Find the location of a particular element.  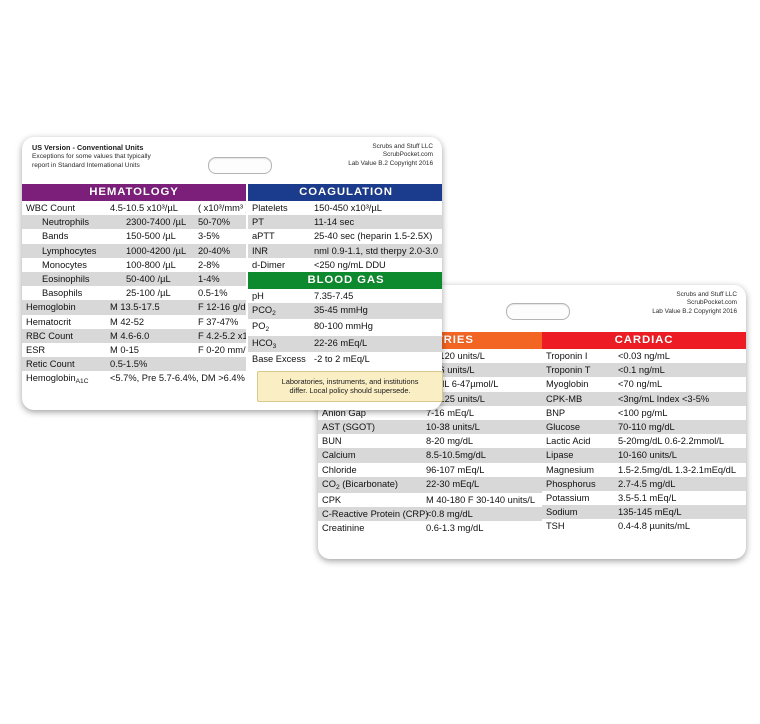

table-row: PCO2 35-45 mmHg is located at coordinates (345, 311).